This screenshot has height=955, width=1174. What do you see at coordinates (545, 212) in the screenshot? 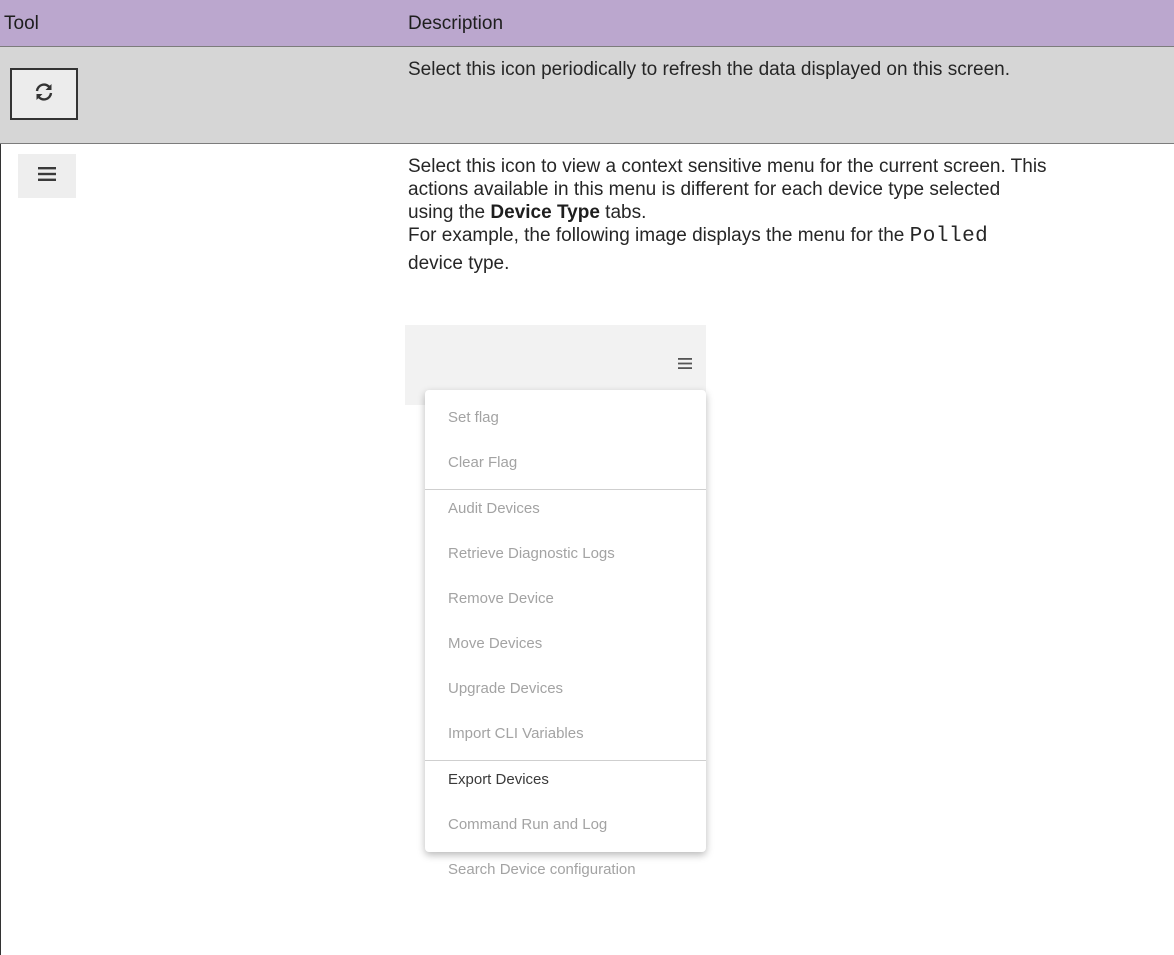
I see `device-type-bold: Device Type` at bounding box center [545, 212].